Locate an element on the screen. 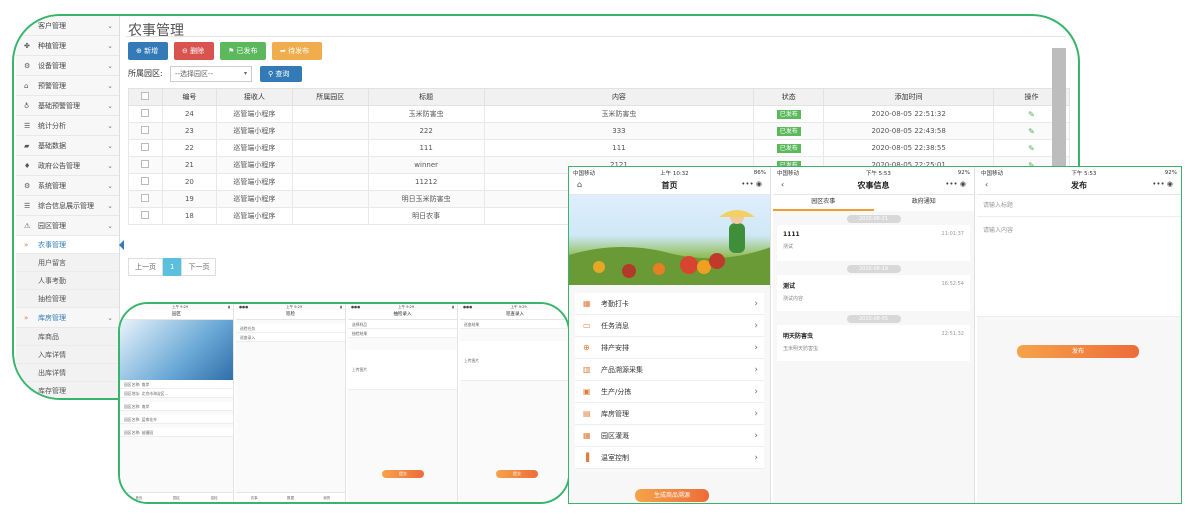 This screenshot has height=514, width=1200. menu-item-warehouse: ▤ 库房管理 › is located at coordinates (669, 414).